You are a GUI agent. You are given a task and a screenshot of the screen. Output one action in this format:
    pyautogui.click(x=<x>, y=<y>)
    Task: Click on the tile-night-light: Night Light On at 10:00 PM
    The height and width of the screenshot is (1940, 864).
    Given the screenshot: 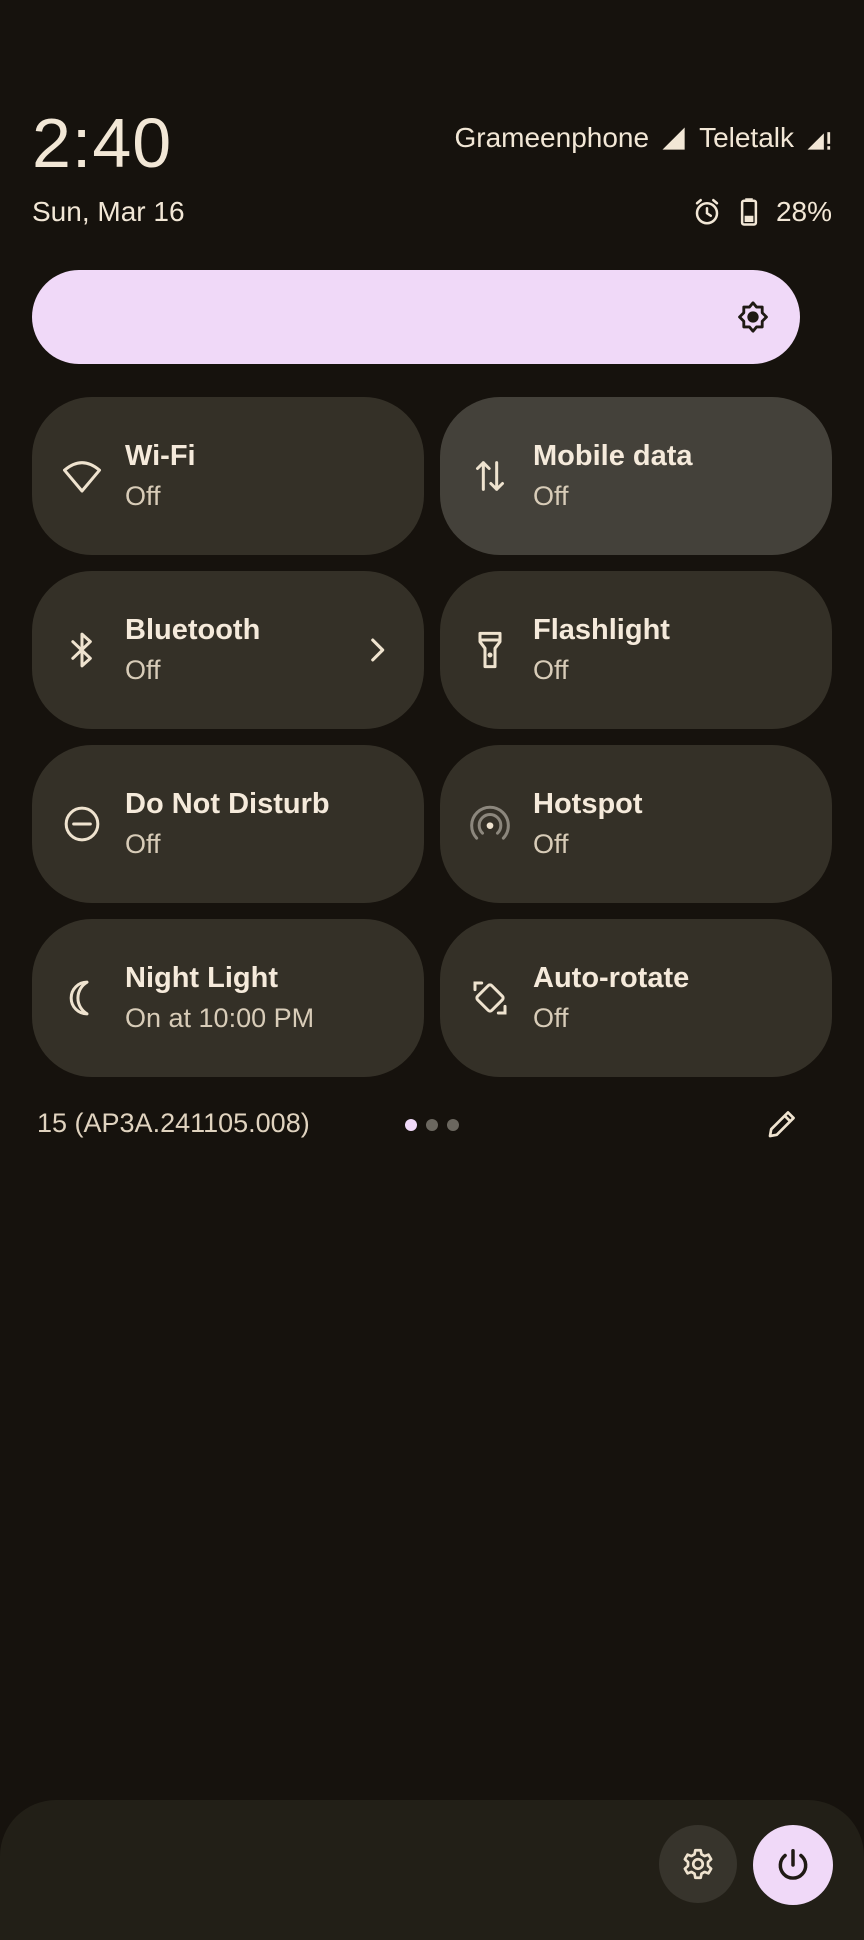 What is the action you would take?
    pyautogui.click(x=228, y=998)
    